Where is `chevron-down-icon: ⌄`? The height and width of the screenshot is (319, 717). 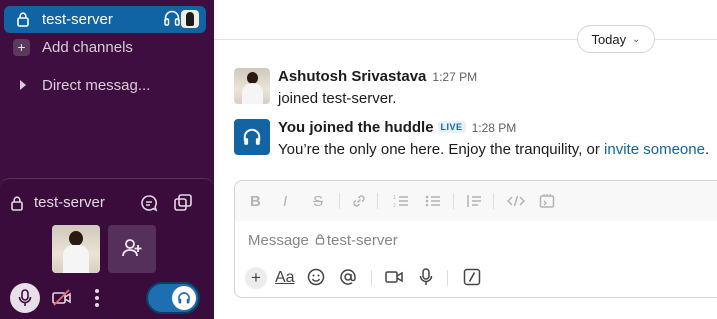 chevron-down-icon: ⌄ is located at coordinates (636, 39).